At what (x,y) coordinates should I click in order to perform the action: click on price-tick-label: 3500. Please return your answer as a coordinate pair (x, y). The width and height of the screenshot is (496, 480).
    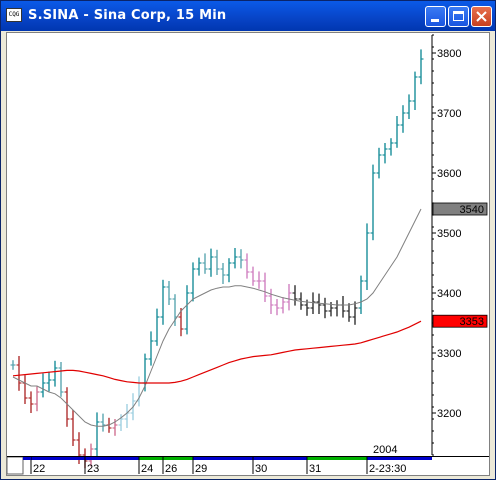
    Looking at the image, I should click on (449, 234).